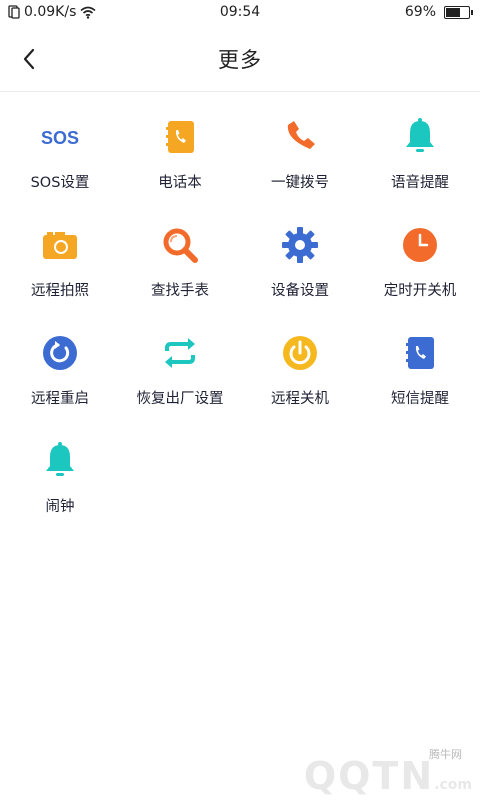  I want to click on grid-item-phonebook: 电话本, so click(180, 169).